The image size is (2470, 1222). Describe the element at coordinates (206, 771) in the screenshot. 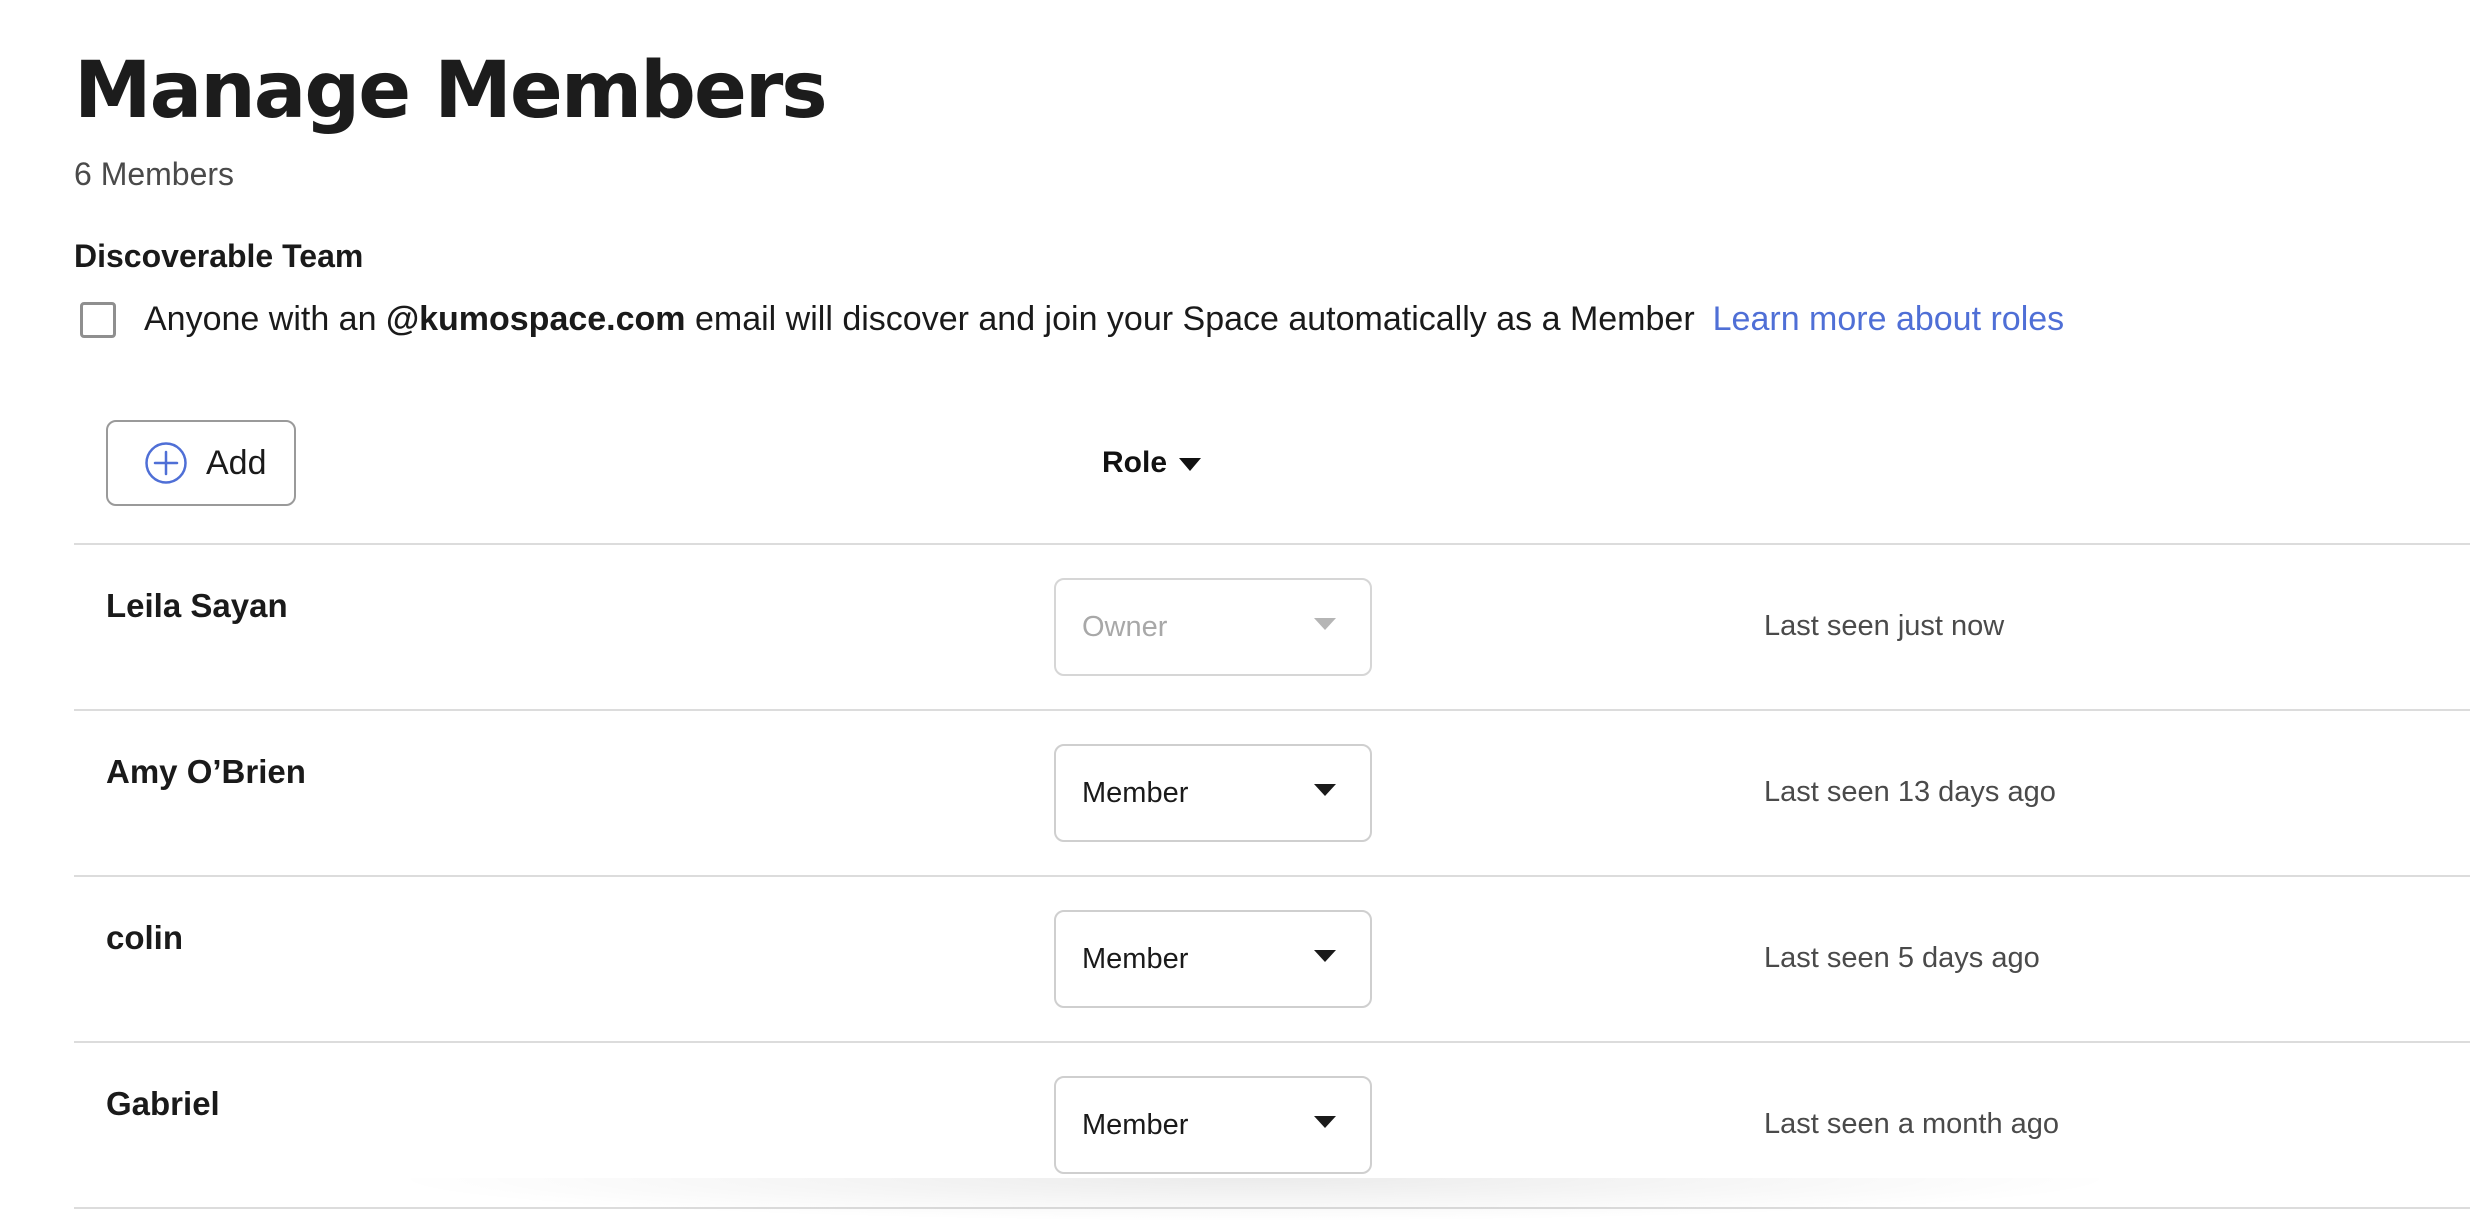

I see `member-name: Amy O’Brien` at that location.